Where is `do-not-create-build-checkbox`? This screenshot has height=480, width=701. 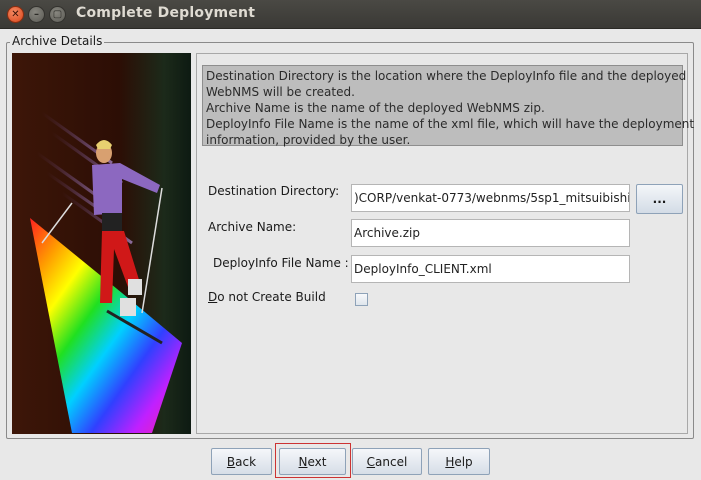 do-not-create-build-checkbox is located at coordinates (361, 299).